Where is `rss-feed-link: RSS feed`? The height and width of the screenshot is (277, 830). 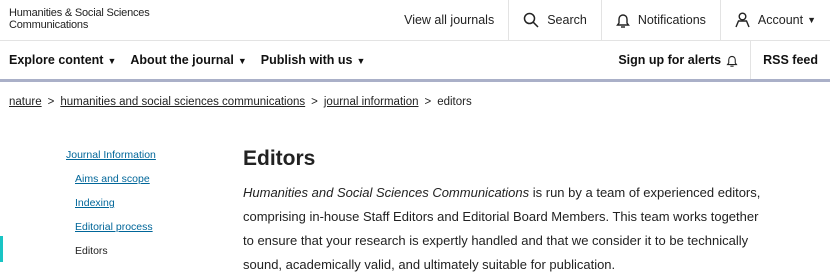 rss-feed-link: RSS feed is located at coordinates (790, 60).